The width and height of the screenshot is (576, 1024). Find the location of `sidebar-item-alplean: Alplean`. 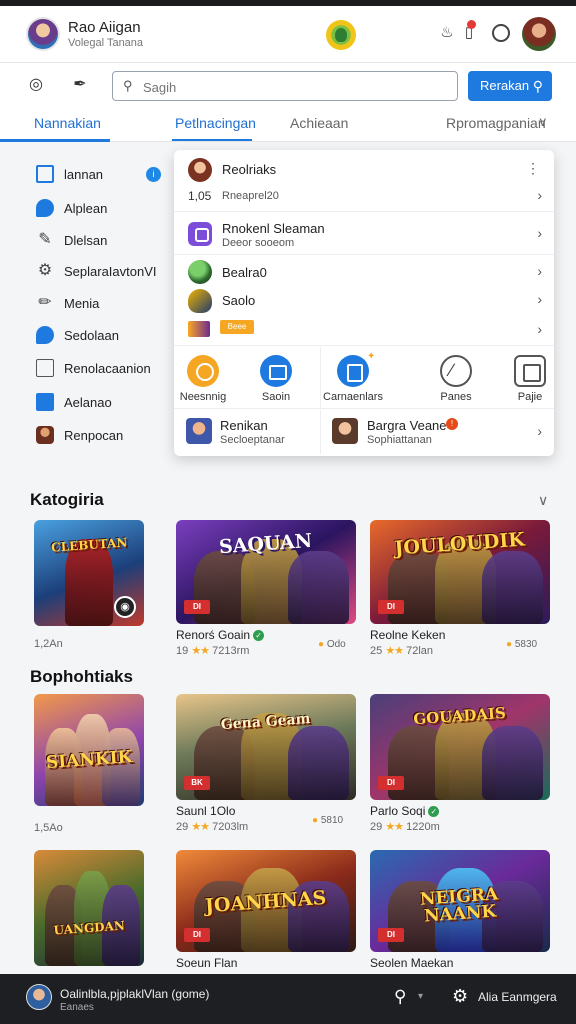

sidebar-item-alplean: Alplean is located at coordinates (96, 209).